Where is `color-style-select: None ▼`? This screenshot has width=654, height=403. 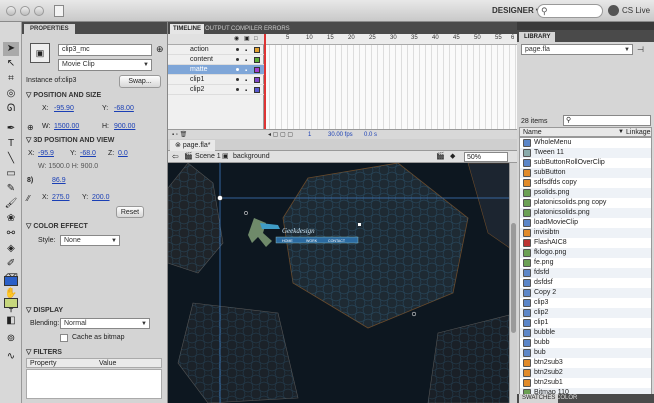
color-style-select: None ▼ is located at coordinates (90, 240).